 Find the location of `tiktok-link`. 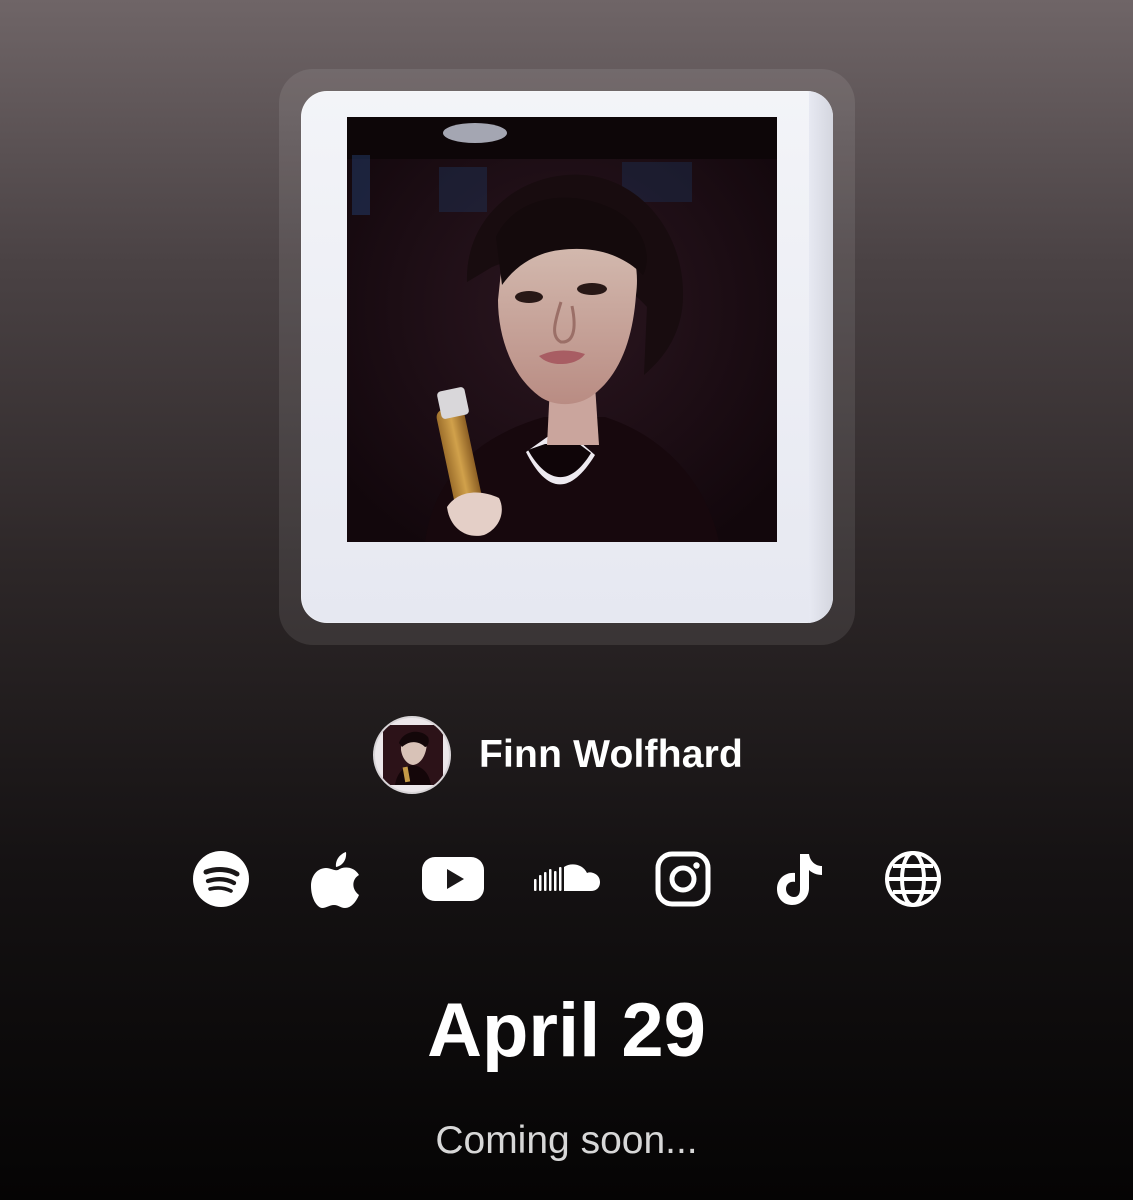

tiktok-link is located at coordinates (800, 879).